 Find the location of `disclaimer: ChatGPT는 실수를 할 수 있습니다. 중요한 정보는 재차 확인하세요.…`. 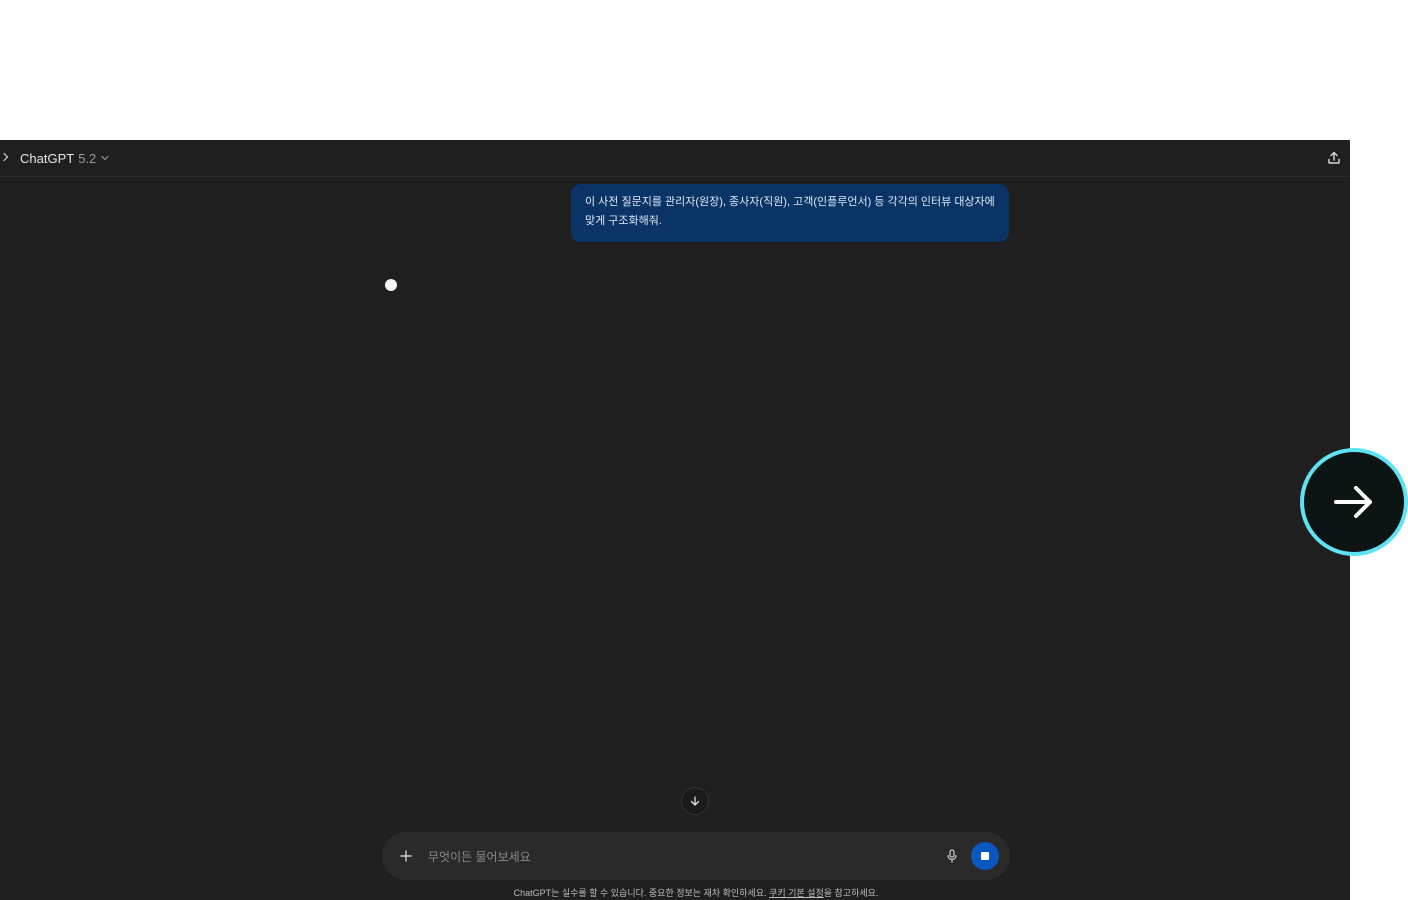

disclaimer: ChatGPT는 실수를 할 수 있습니다. 중요한 정보는 재차 확인하세요.… is located at coordinates (675, 892).